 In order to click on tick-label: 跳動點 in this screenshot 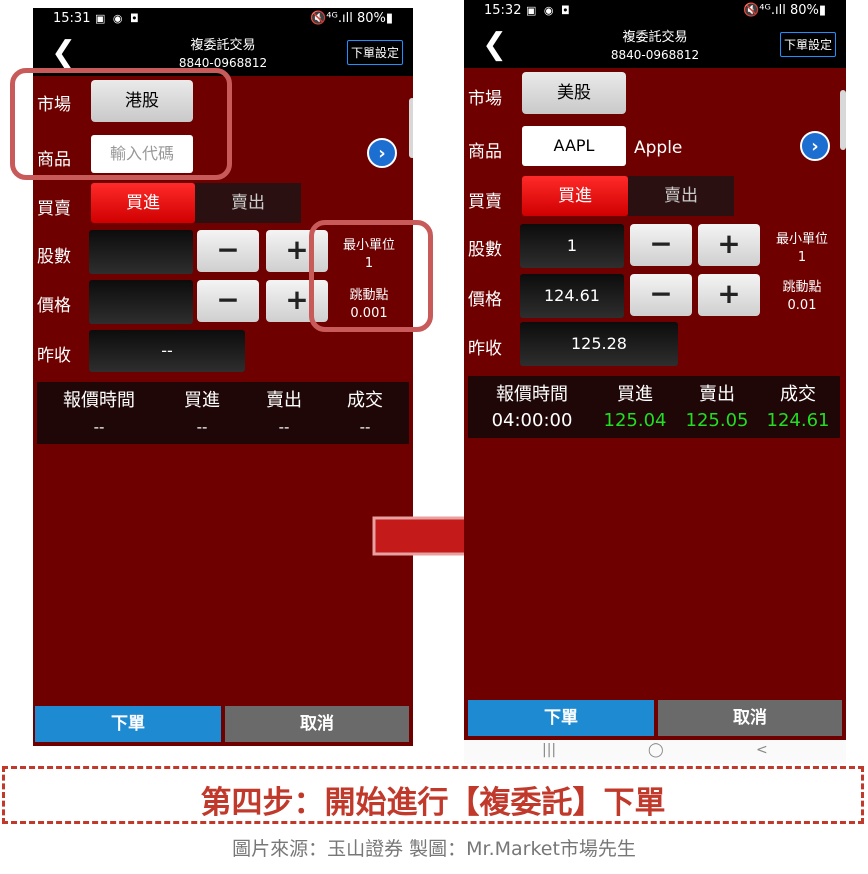, I will do `click(802, 287)`.